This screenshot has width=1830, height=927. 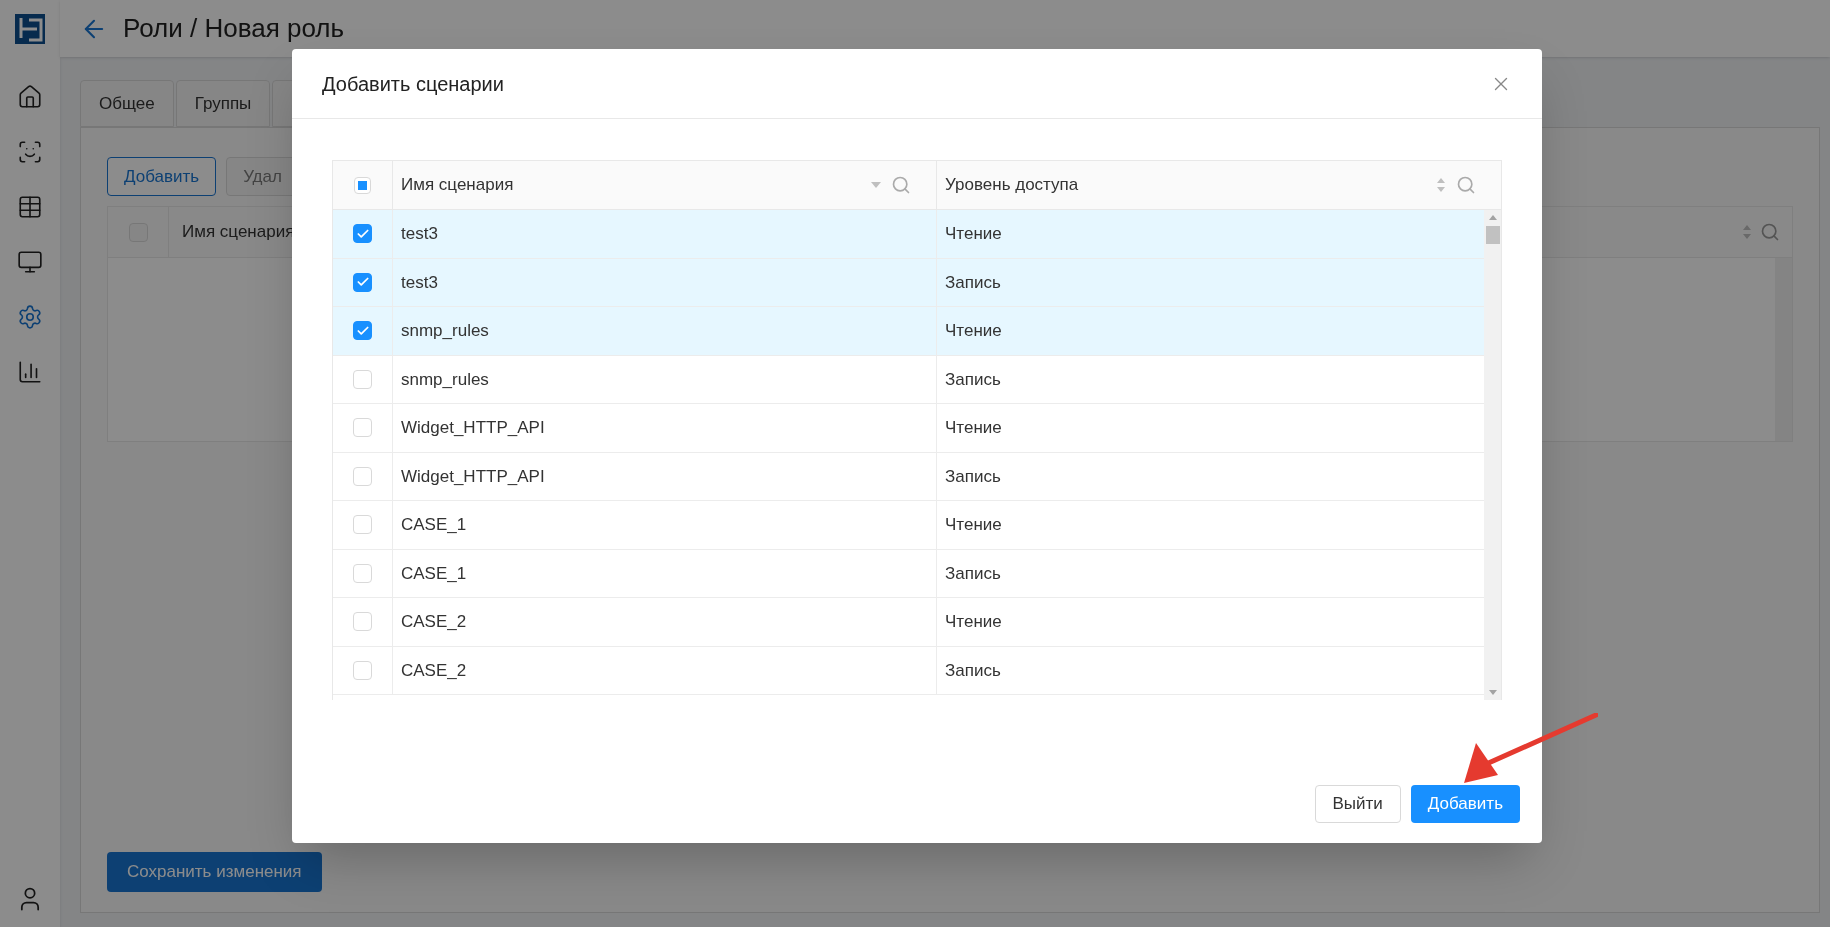 What do you see at coordinates (30, 152) in the screenshot?
I see `face-icon` at bounding box center [30, 152].